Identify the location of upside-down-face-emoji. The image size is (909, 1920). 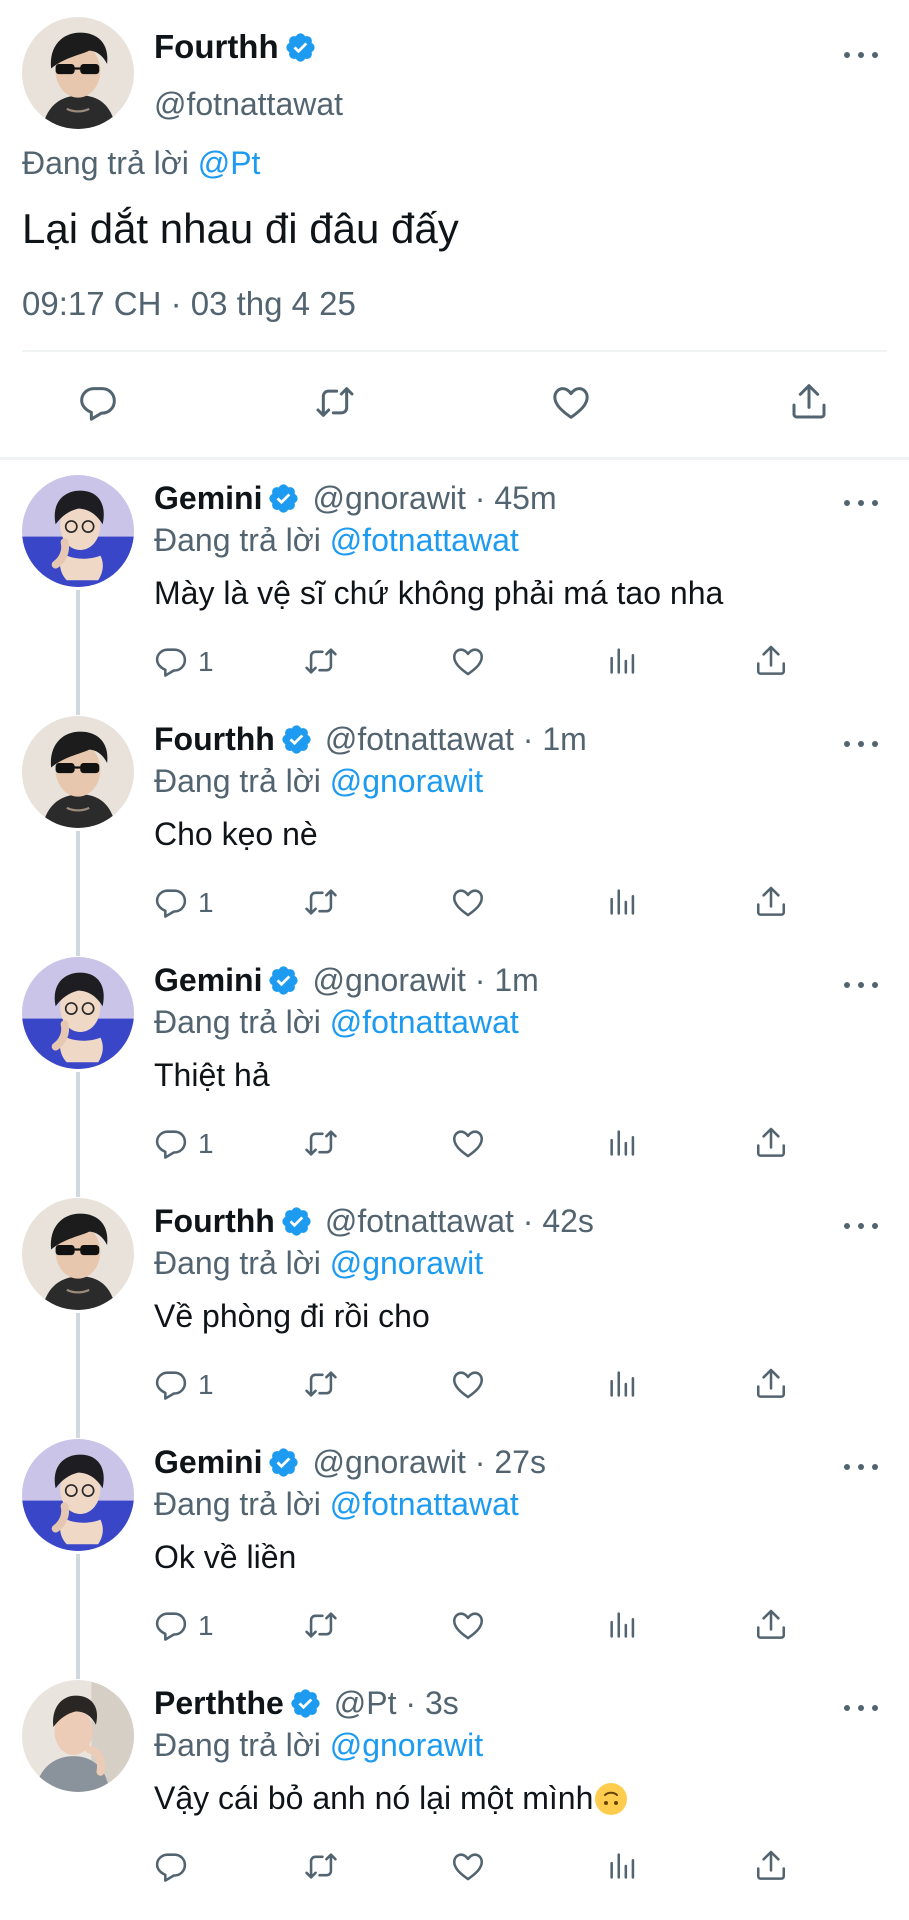
(611, 1799).